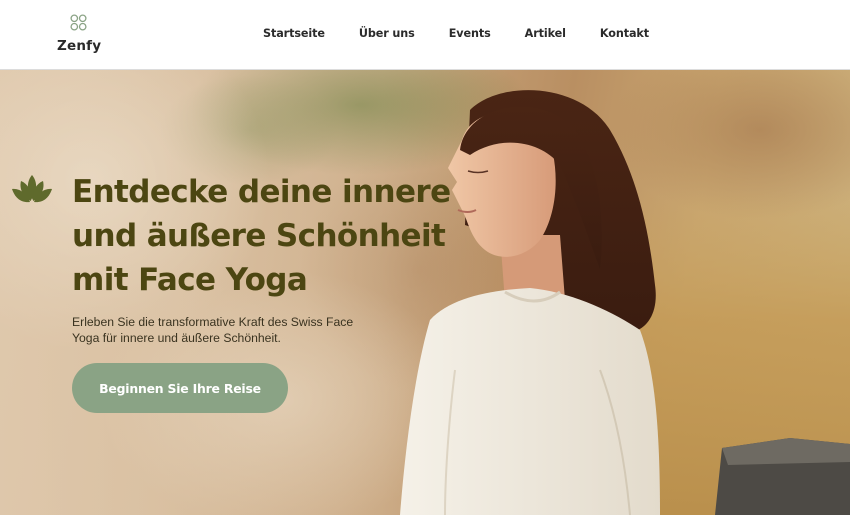 The height and width of the screenshot is (515, 850). What do you see at coordinates (294, 33) in the screenshot?
I see `nav-item-startseite: Startseite` at bounding box center [294, 33].